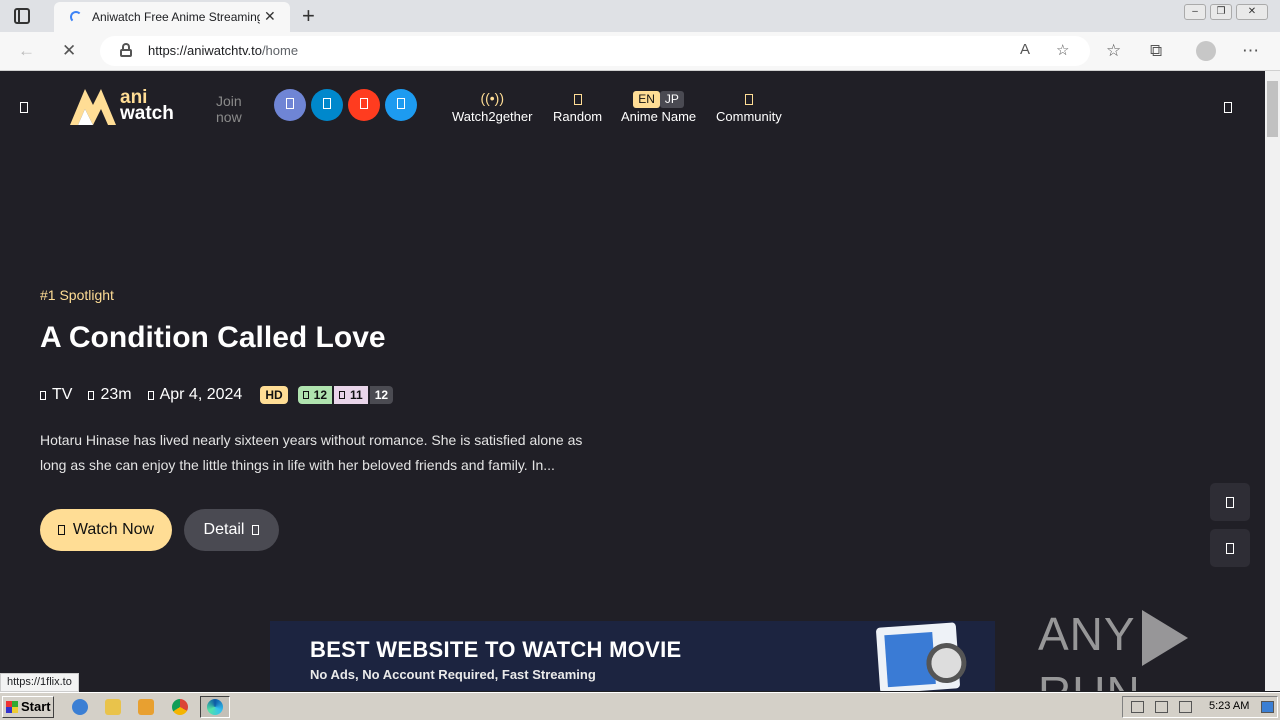 This screenshot has height=720, width=1280. I want to click on nav-community: Community, so click(749, 105).